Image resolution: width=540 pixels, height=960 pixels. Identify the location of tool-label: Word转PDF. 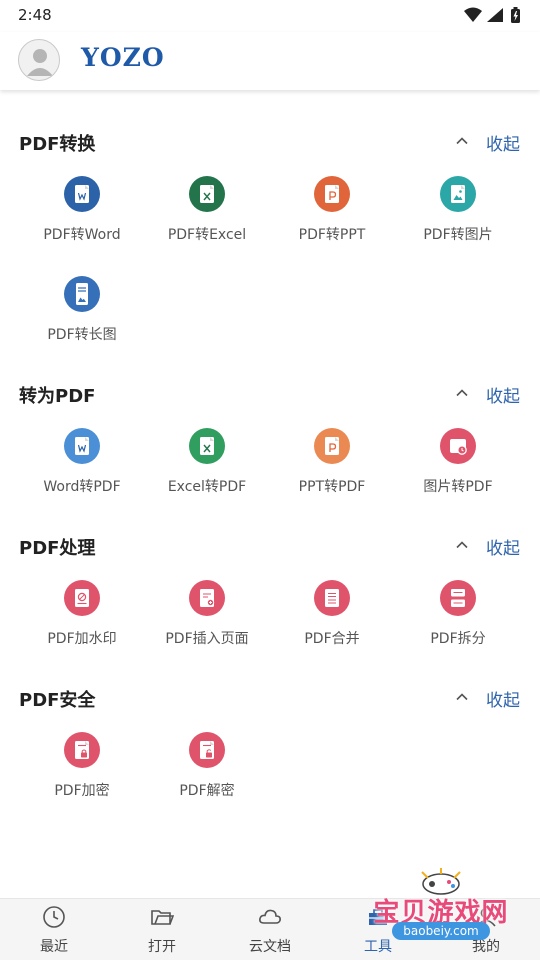
(82, 487).